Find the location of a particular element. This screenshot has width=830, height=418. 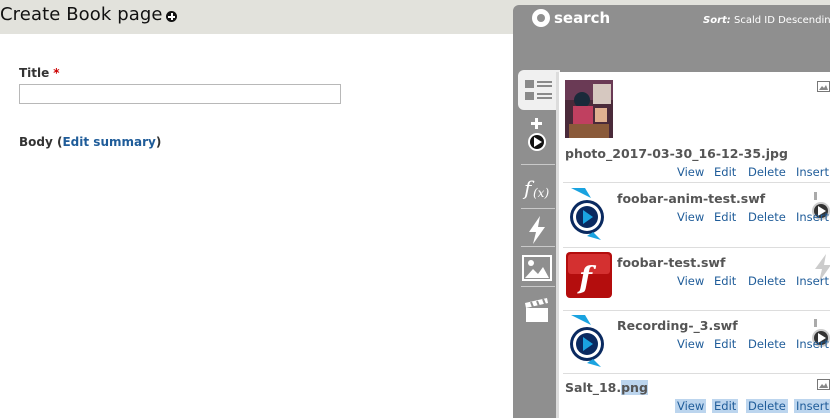

sort-indicator: Sort: Scald ID Descending is located at coordinates (766, 20).